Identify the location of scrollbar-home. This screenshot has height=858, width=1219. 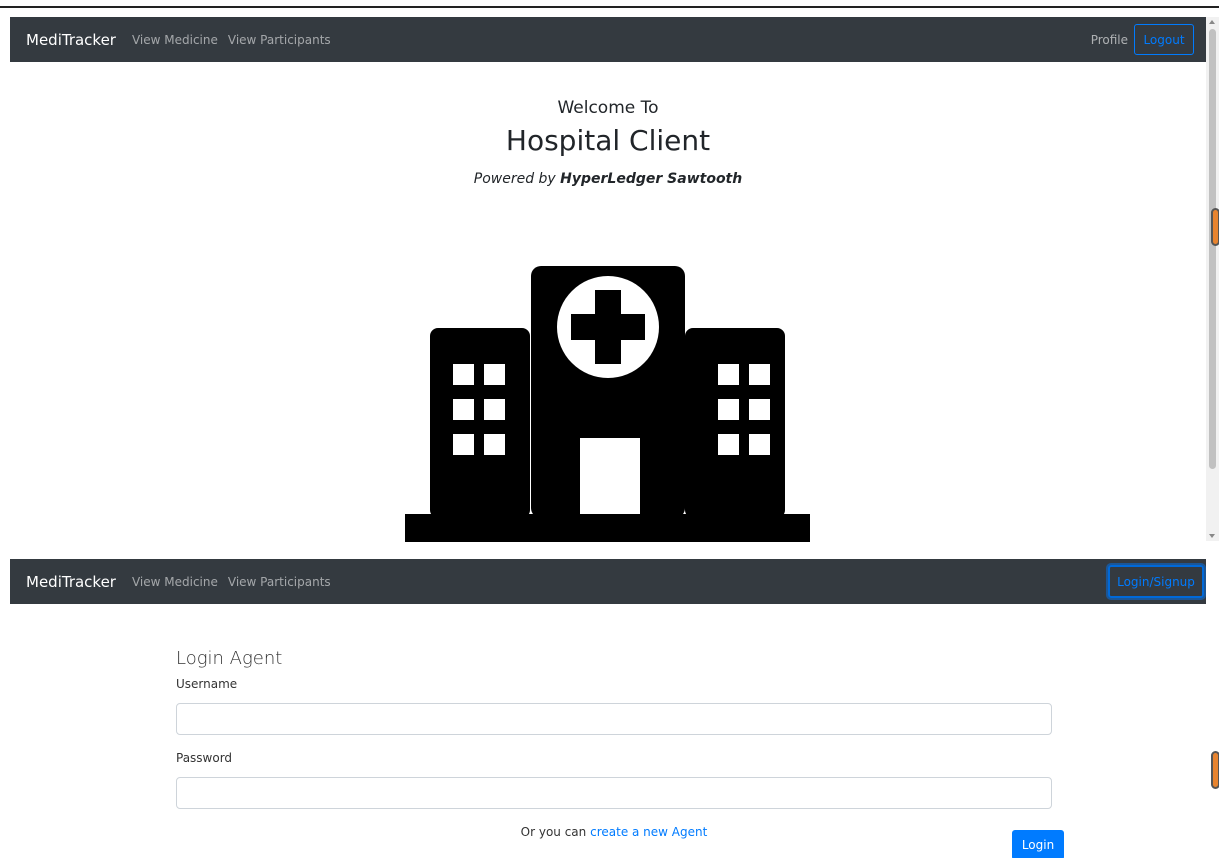
(1212, 279).